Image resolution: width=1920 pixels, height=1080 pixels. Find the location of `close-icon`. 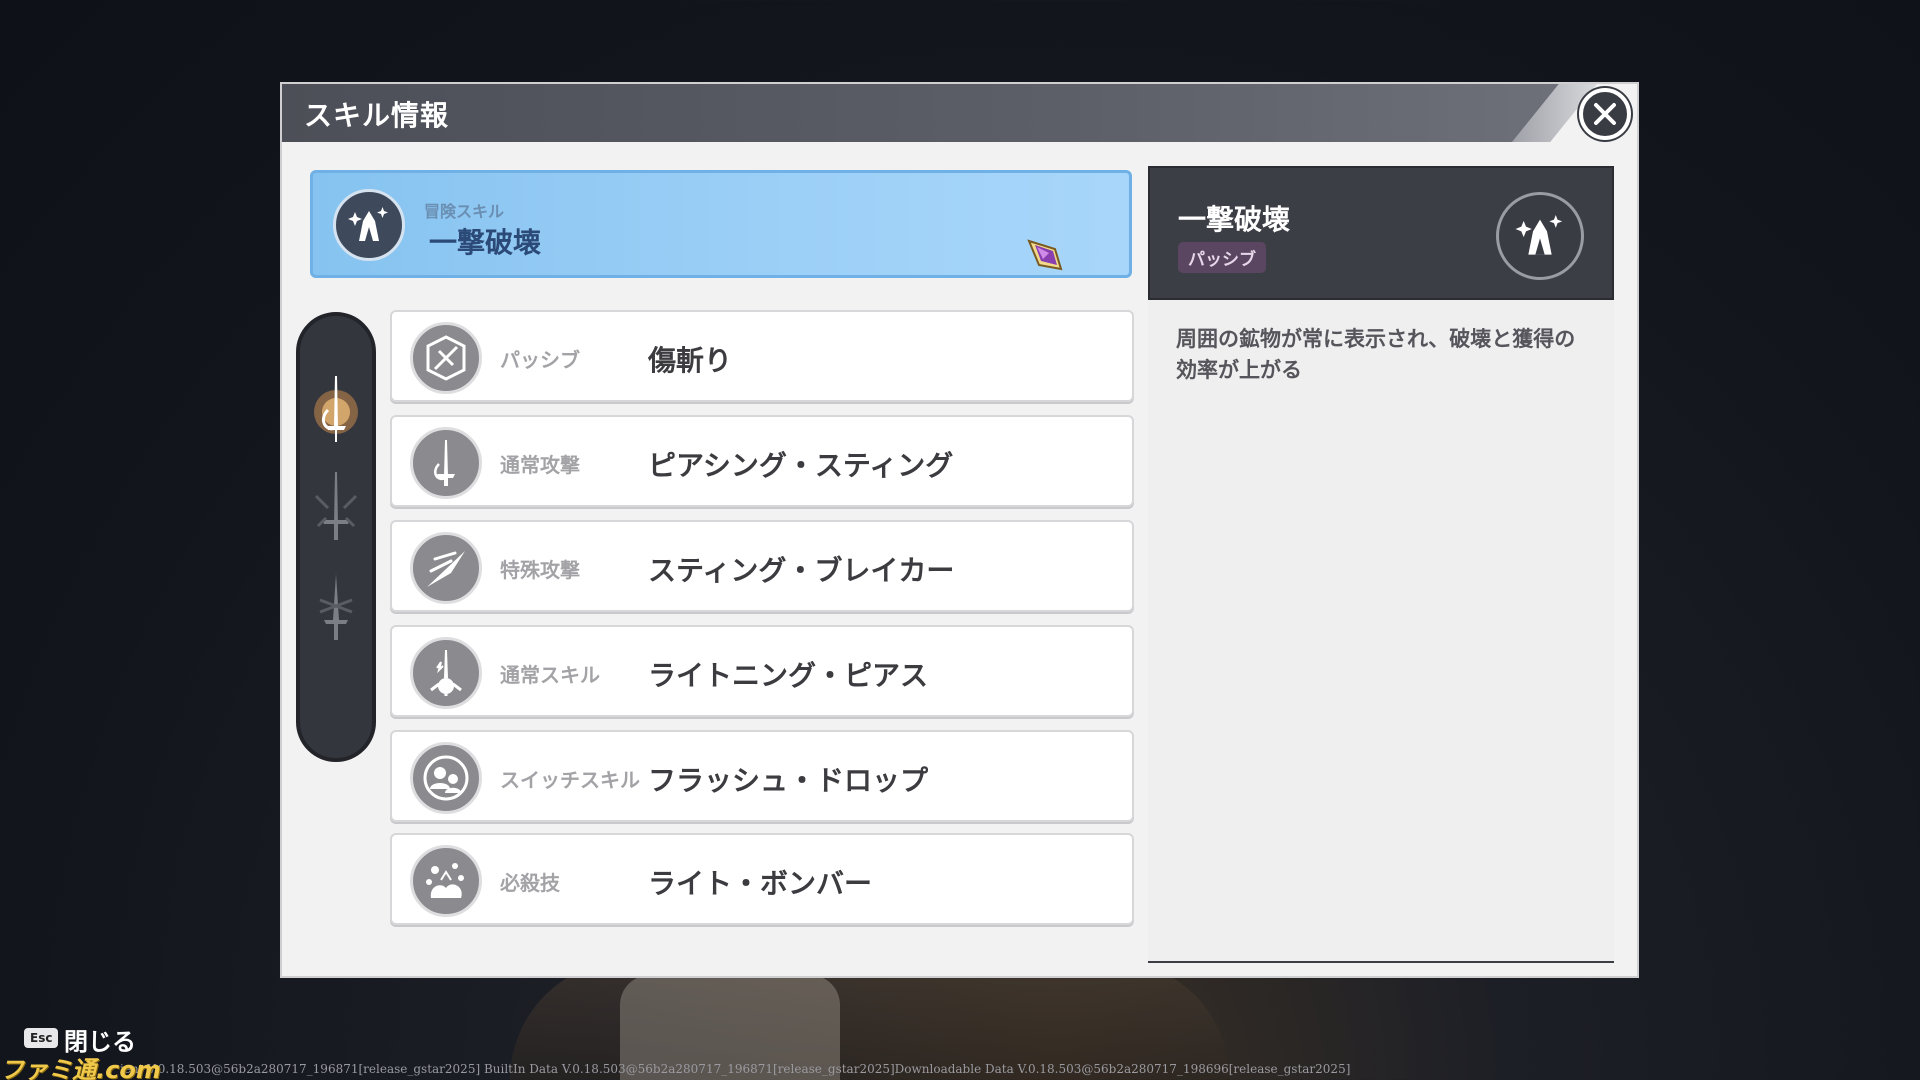

close-icon is located at coordinates (1605, 114).